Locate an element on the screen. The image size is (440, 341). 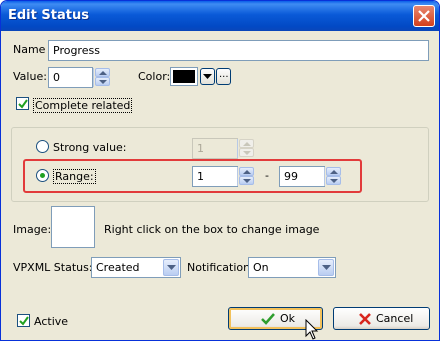
strong-value-stepper is located at coordinates (245, 148).